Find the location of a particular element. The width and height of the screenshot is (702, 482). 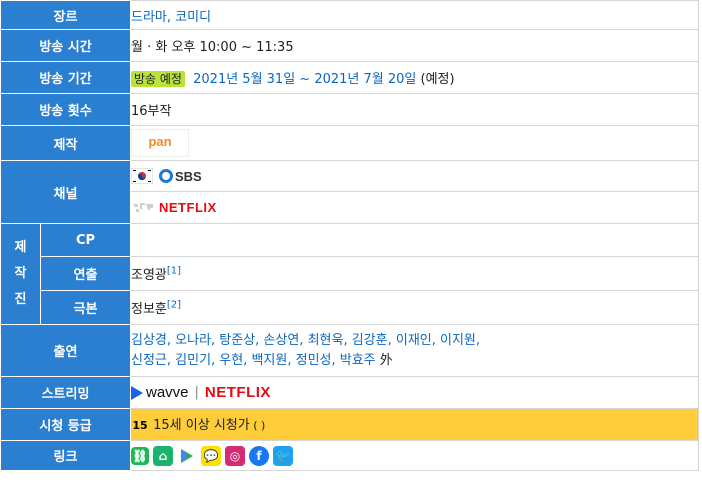

row-rating: 시청 등급 15 15세 이상 시청가 ( ) is located at coordinates (349, 424).